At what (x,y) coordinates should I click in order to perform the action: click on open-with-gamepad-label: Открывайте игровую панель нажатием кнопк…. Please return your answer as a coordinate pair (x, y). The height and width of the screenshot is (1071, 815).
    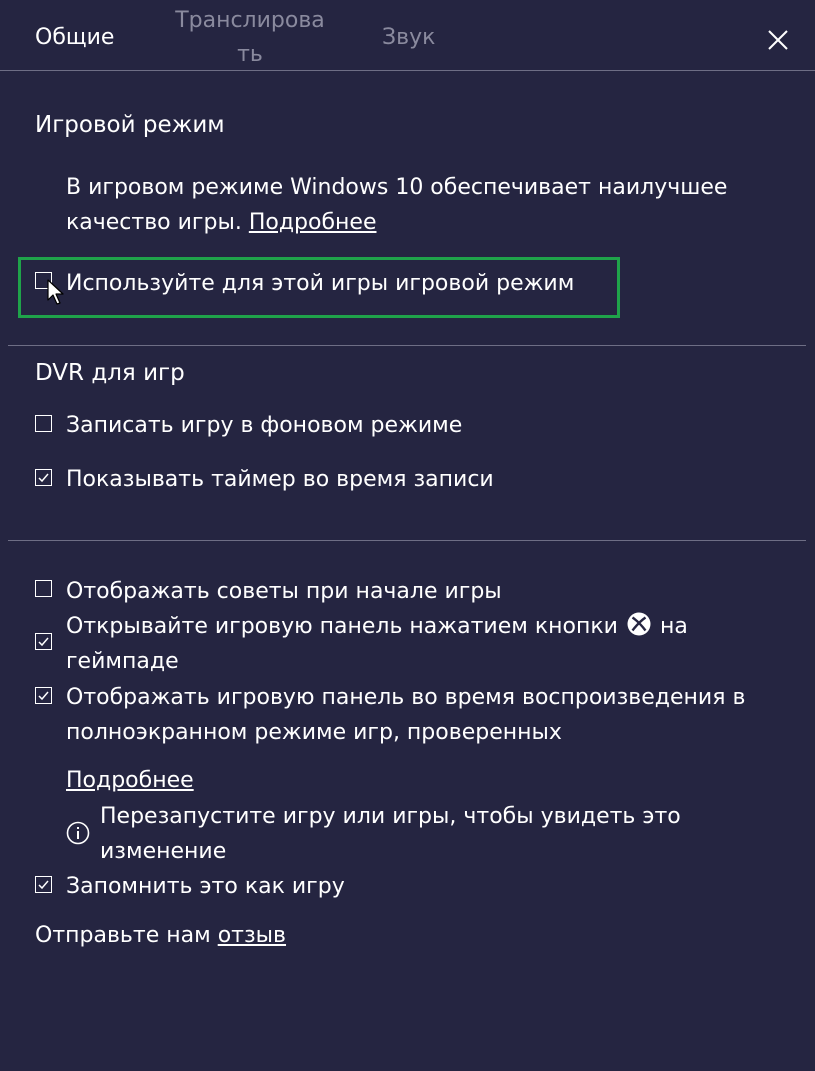
    Looking at the image, I should click on (426, 644).